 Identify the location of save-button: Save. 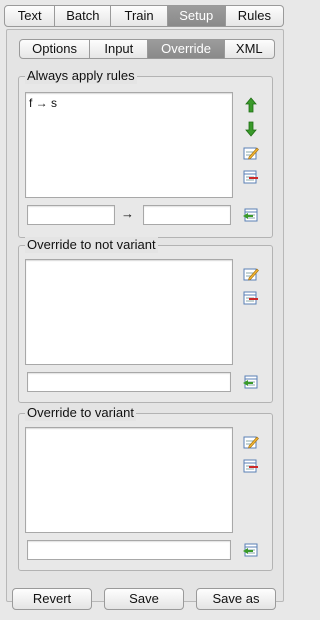
(144, 599).